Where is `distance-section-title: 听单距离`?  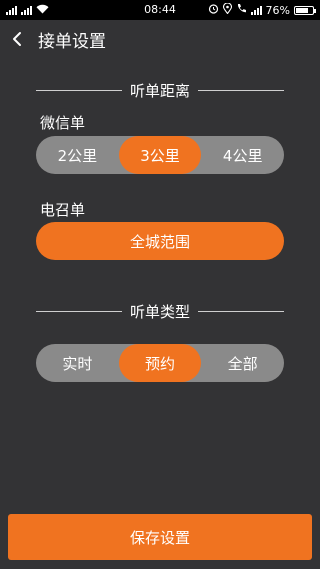 distance-section-title: 听单距离 is located at coordinates (160, 90).